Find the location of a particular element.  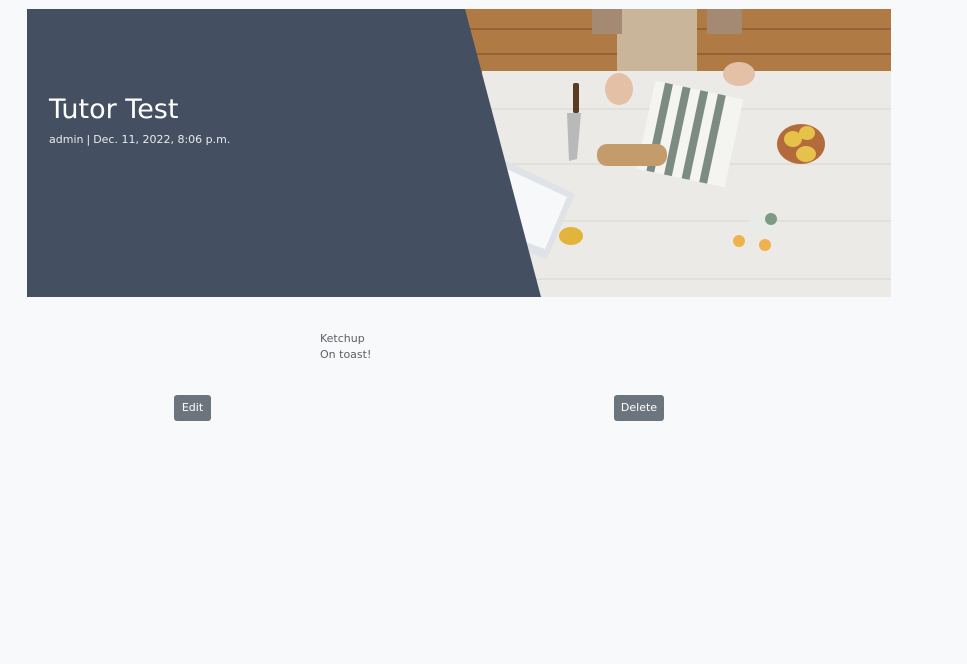

post-title: Tutor Test is located at coordinates (114, 109).